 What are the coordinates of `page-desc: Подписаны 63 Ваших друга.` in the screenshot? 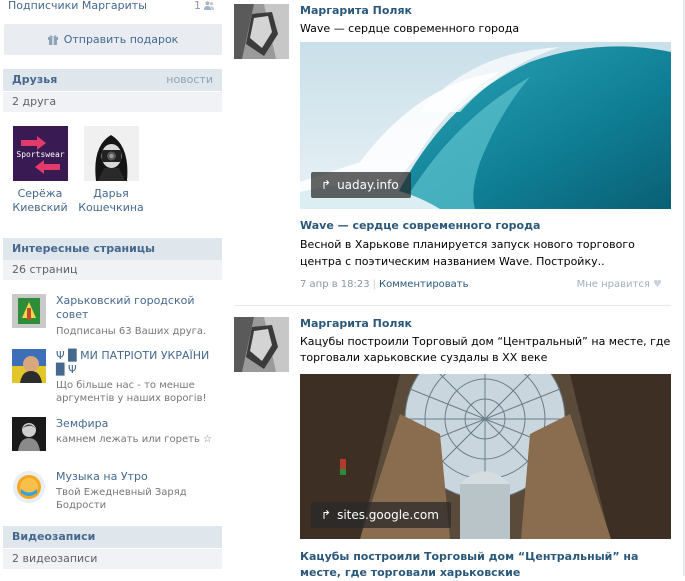 It's located at (131, 331).